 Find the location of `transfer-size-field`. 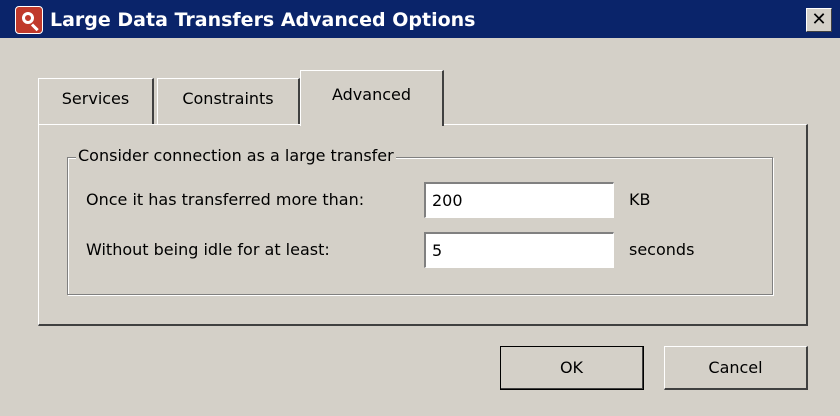

transfer-size-field is located at coordinates (519, 200).